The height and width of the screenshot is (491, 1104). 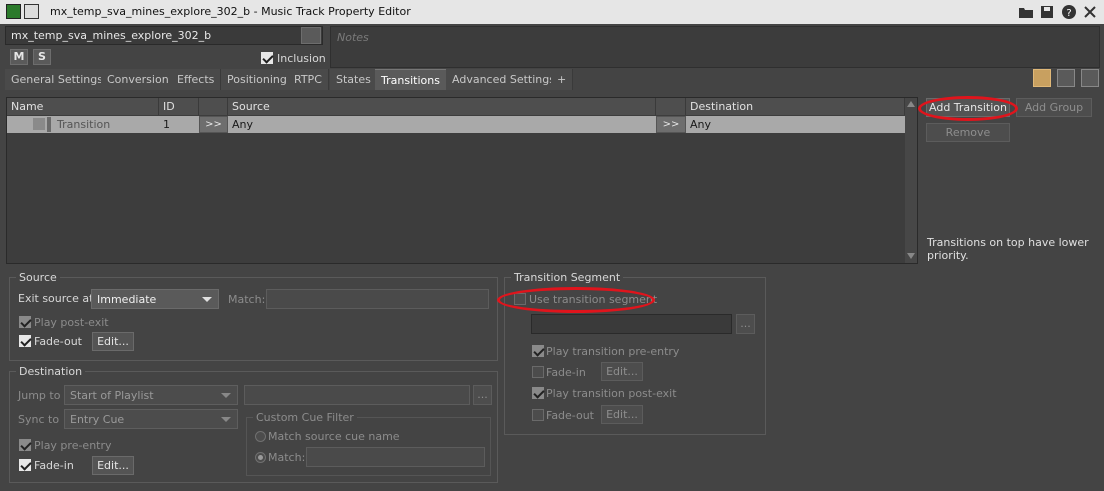 What do you see at coordinates (1090, 78) in the screenshot?
I see `stack-layout-icon` at bounding box center [1090, 78].